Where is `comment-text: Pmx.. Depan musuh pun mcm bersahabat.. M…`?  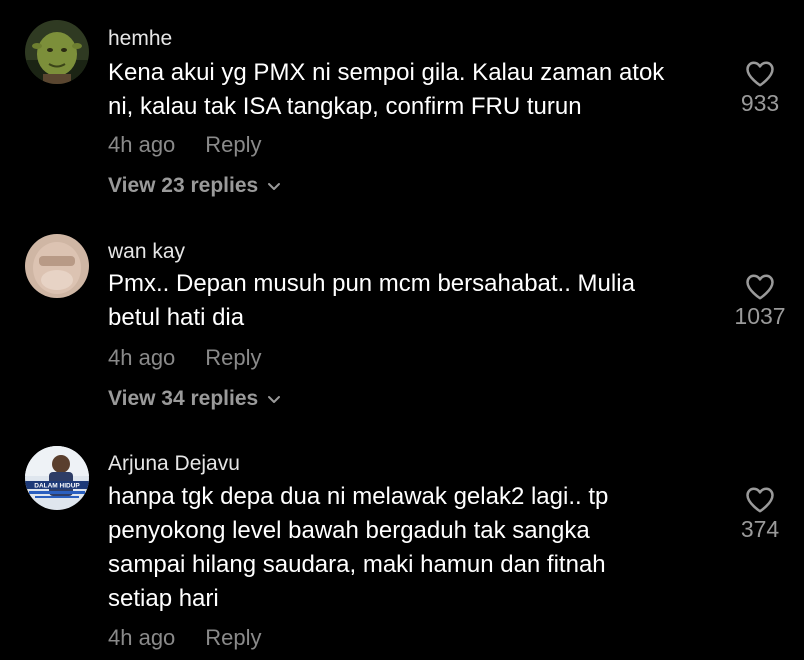 comment-text: Pmx.. Depan musuh pun mcm bersahabat.. M… is located at coordinates (415, 301).